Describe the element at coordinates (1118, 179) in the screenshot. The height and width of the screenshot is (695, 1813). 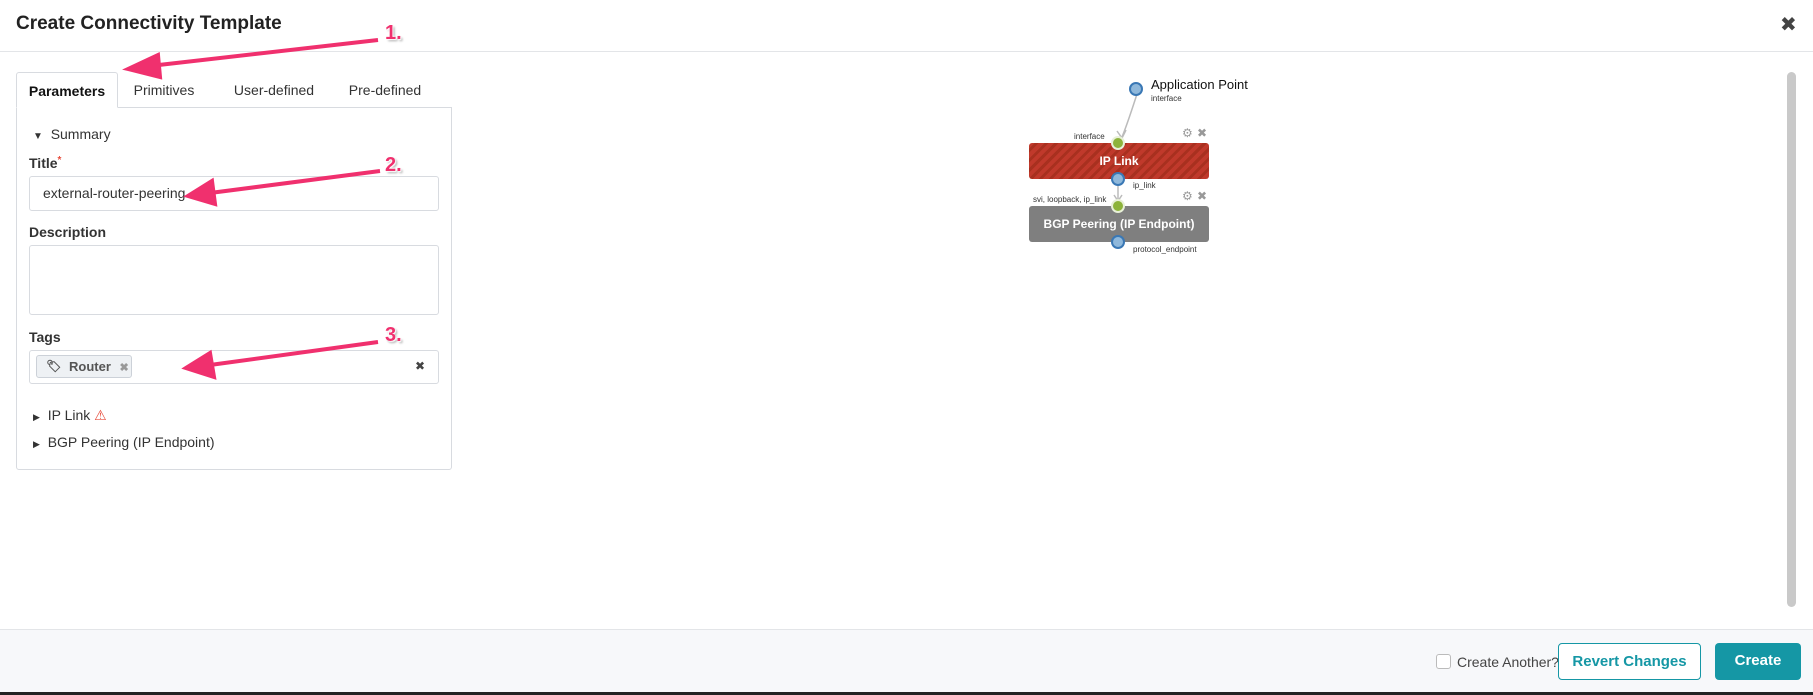
I see `ip-link-out-port` at that location.